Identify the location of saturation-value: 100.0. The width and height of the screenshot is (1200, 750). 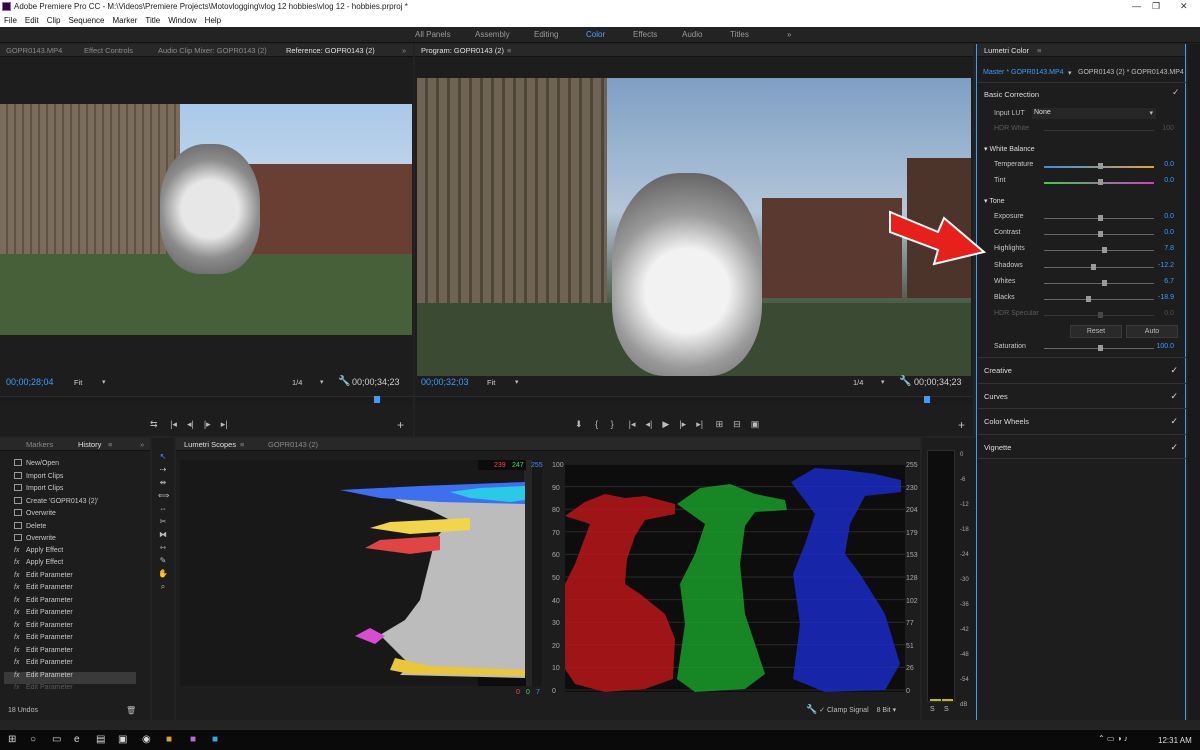
(1165, 346).